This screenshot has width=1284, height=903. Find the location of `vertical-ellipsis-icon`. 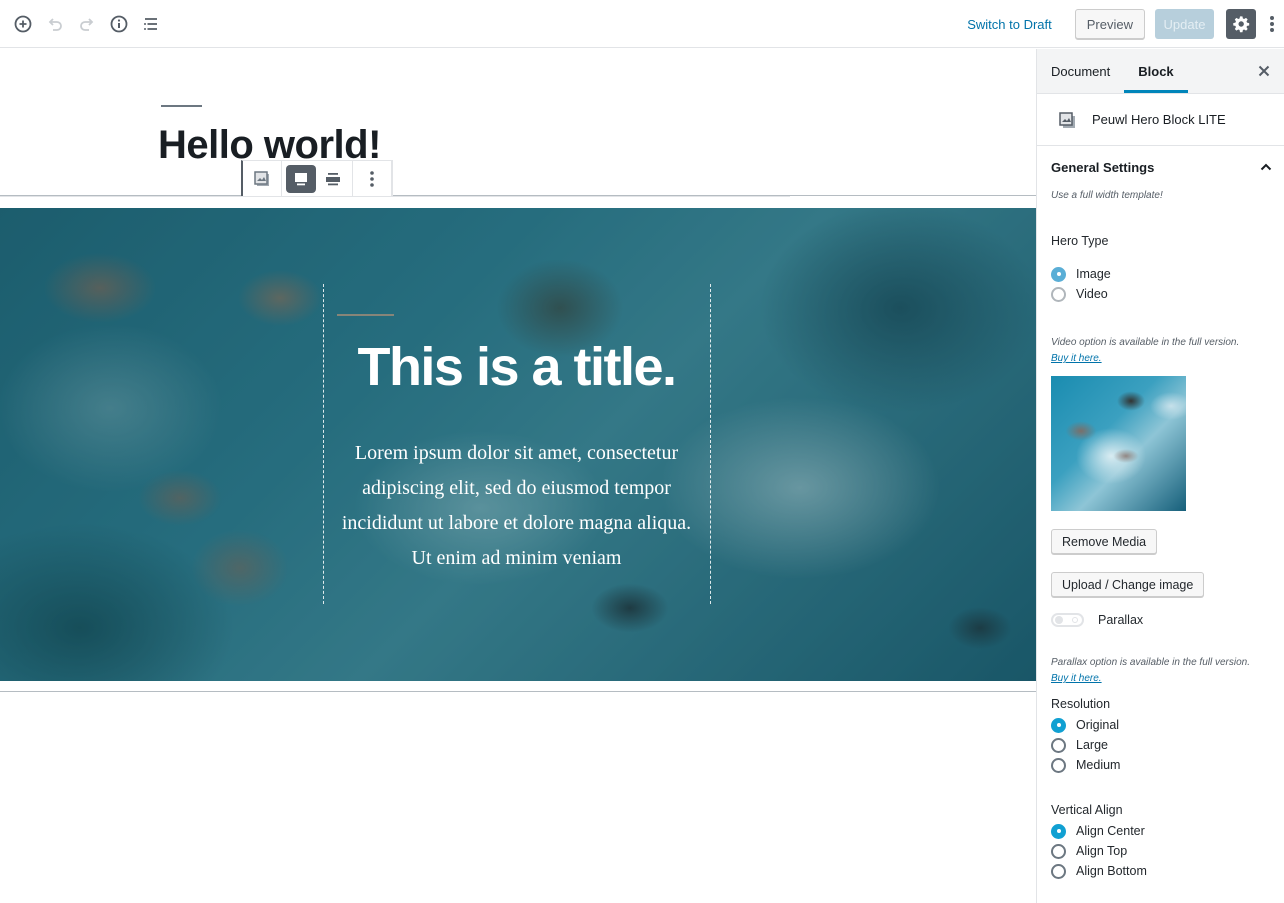

vertical-ellipsis-icon is located at coordinates (1272, 24).